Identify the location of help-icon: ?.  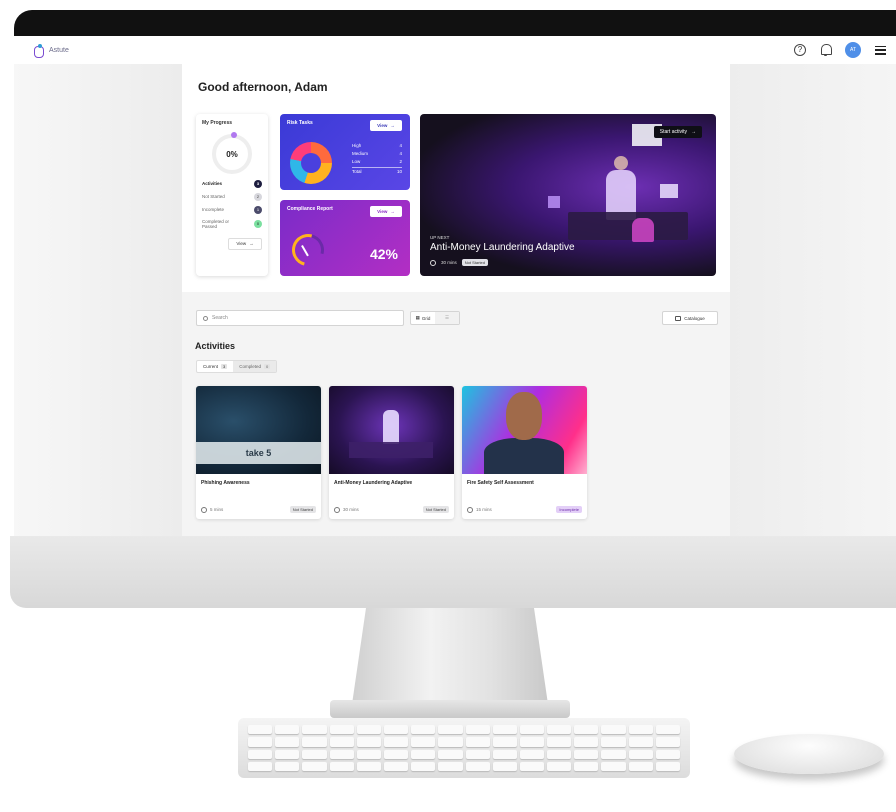
(800, 50).